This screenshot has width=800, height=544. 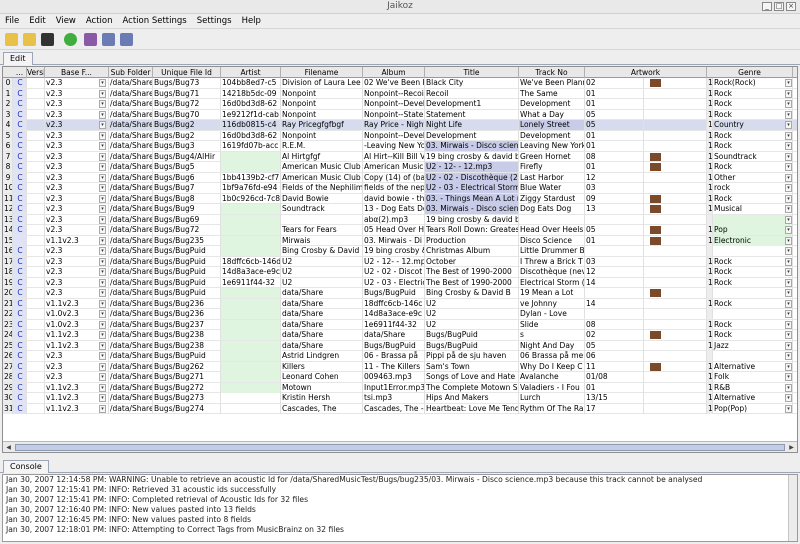 I want to click on album-cell: U2, so click(x=472, y=314).